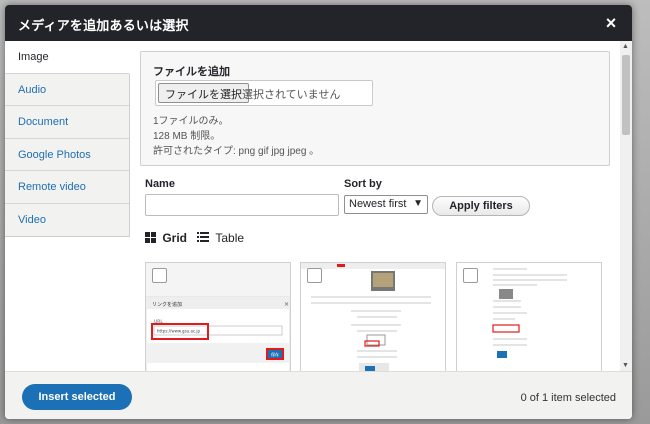 The height and width of the screenshot is (424, 650). Describe the element at coordinates (203, 93) in the screenshot. I see `choose-file-button: ファイルを選択` at that location.